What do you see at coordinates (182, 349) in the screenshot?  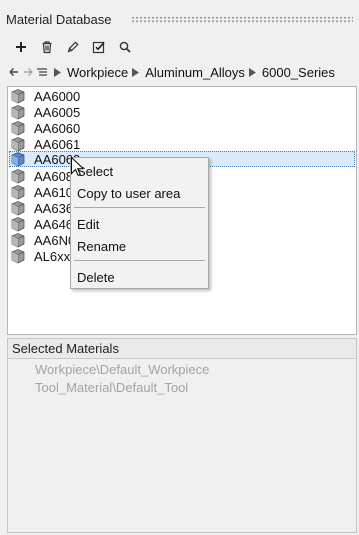 I see `selected-materials-header: Selected Materials` at bounding box center [182, 349].